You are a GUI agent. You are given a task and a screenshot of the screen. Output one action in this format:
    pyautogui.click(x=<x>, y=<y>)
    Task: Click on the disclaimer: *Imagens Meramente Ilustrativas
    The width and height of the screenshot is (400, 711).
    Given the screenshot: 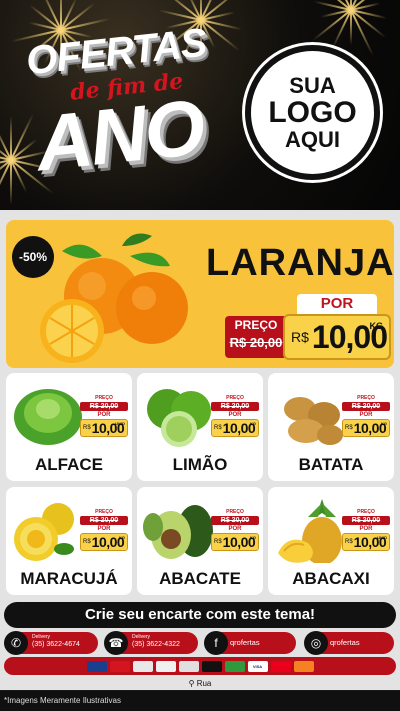 What is the action you would take?
    pyautogui.click(x=200, y=701)
    